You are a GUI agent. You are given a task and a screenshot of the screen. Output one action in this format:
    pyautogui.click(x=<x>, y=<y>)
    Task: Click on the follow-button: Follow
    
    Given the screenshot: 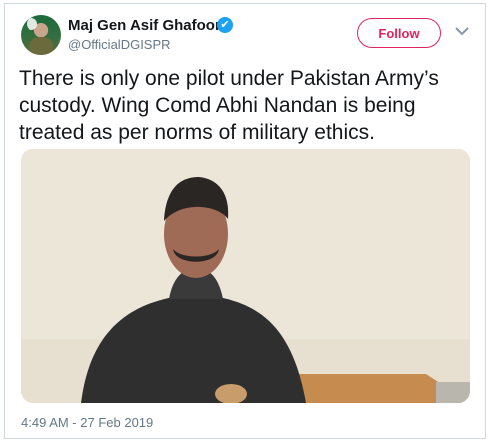 What is the action you would take?
    pyautogui.click(x=399, y=33)
    